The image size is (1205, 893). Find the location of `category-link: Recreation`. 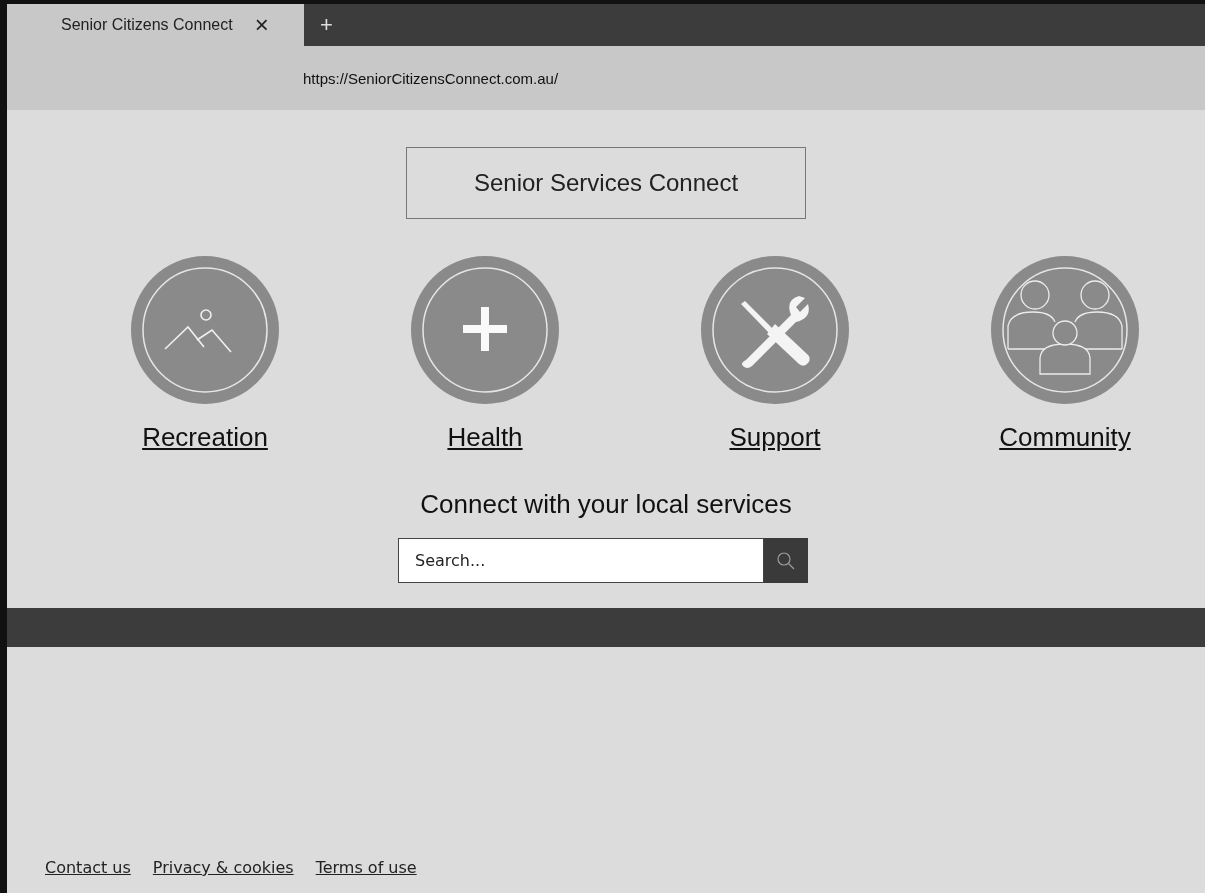

category-link: Recreation is located at coordinates (205, 437).